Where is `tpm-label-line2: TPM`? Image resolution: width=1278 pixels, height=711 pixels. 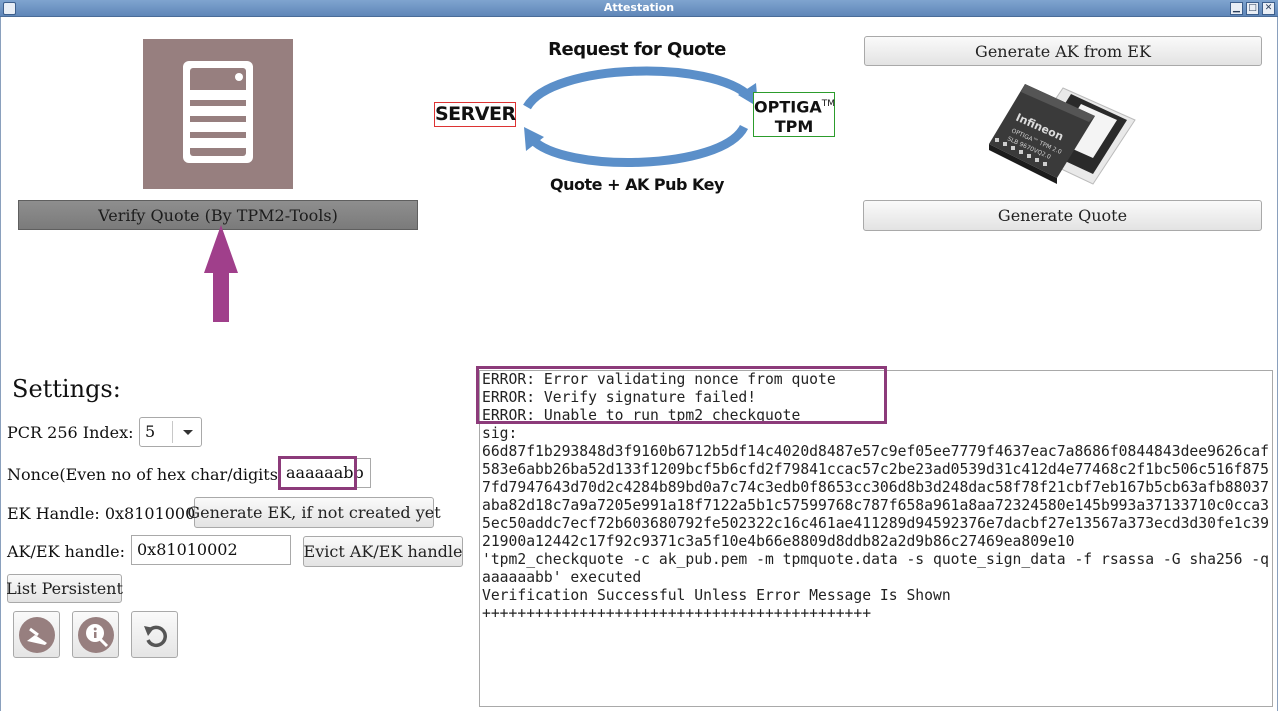
tpm-label-line2: TPM is located at coordinates (794, 127).